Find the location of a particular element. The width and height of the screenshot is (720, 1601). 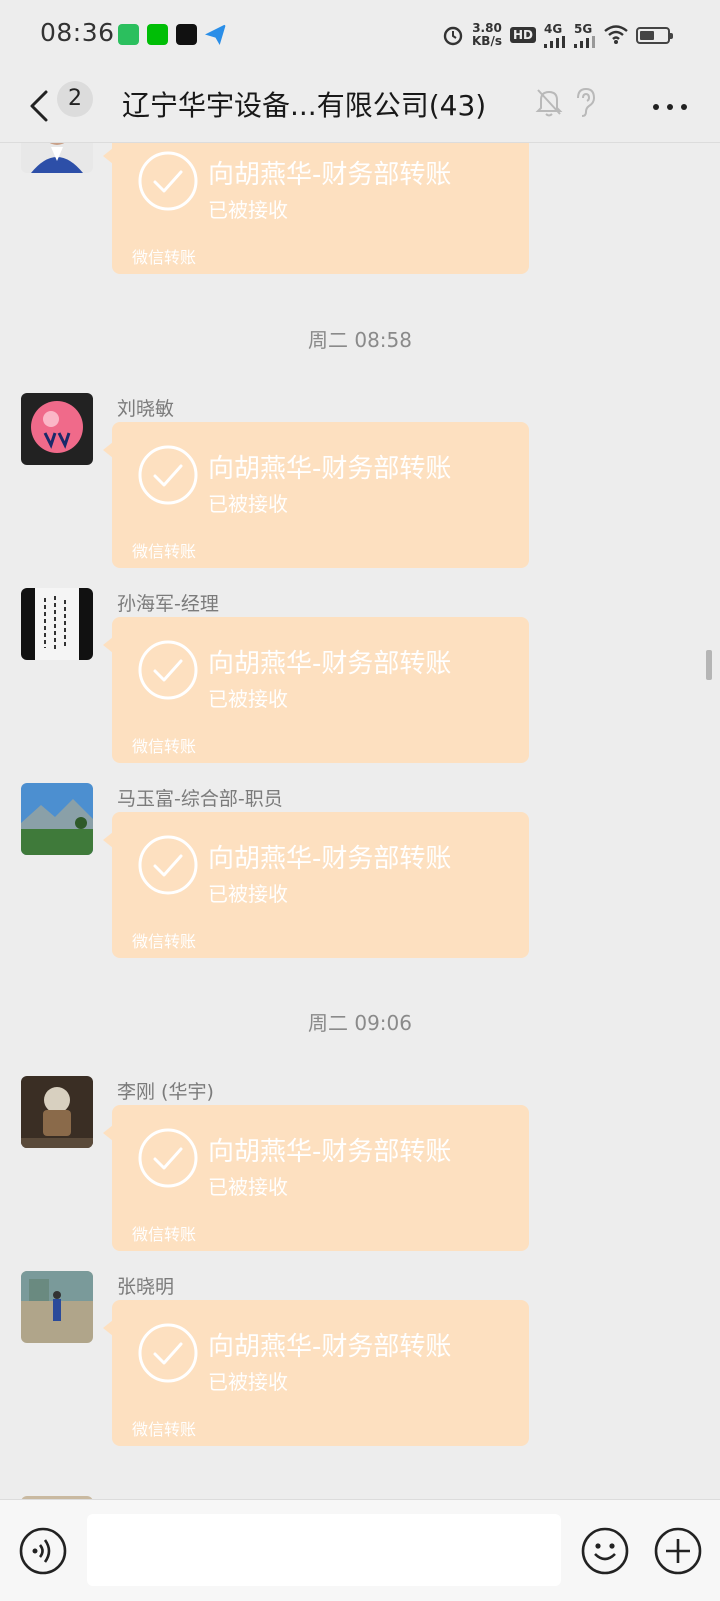

net-speed: 3.80 KB/s is located at coordinates (487, 35).